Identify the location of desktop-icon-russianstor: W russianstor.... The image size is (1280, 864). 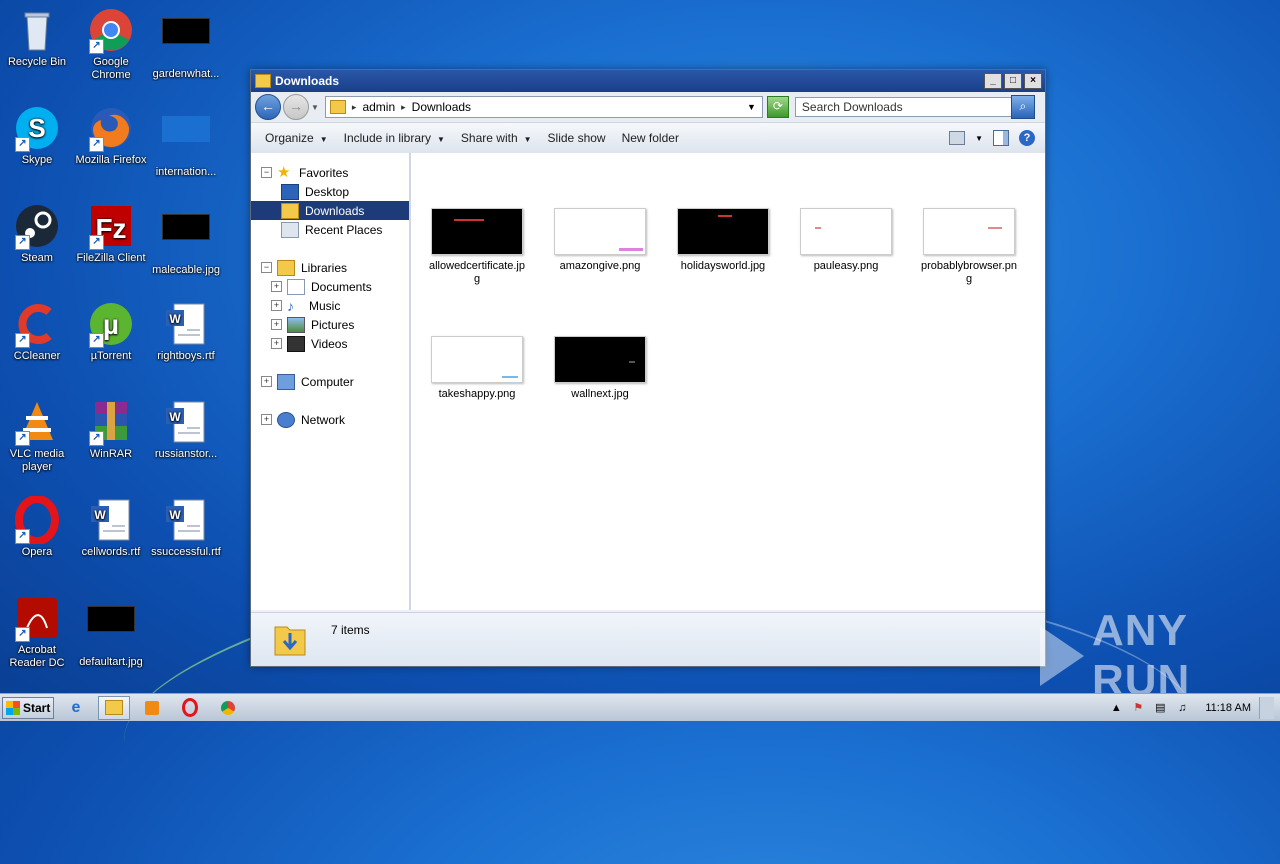
(186, 429).